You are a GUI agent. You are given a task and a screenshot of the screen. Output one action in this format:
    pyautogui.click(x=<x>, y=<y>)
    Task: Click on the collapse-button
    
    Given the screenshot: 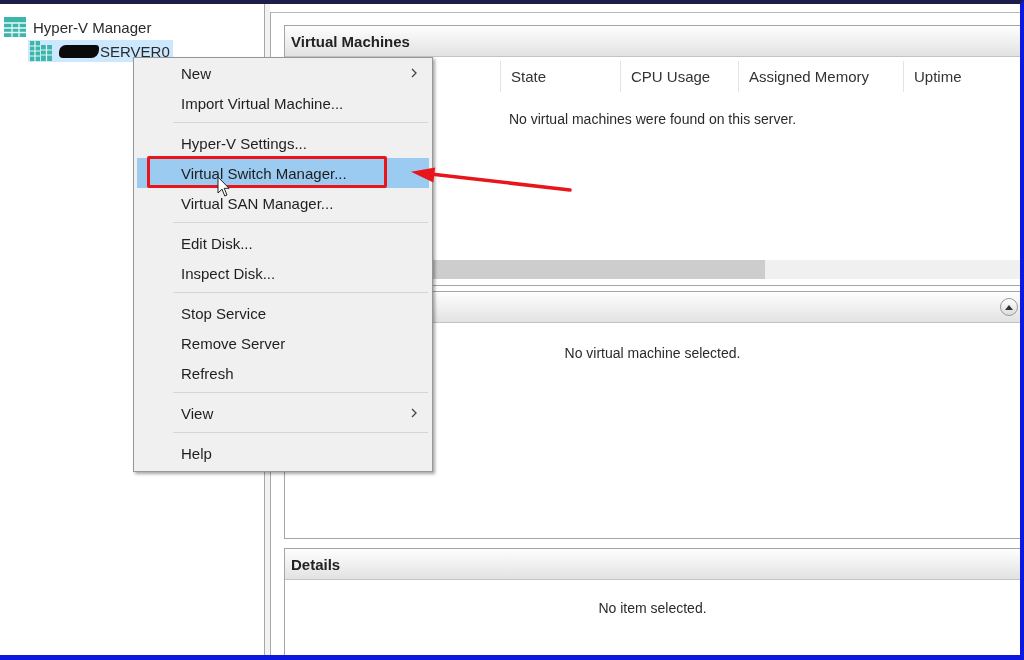 What is the action you would take?
    pyautogui.click(x=1009, y=307)
    